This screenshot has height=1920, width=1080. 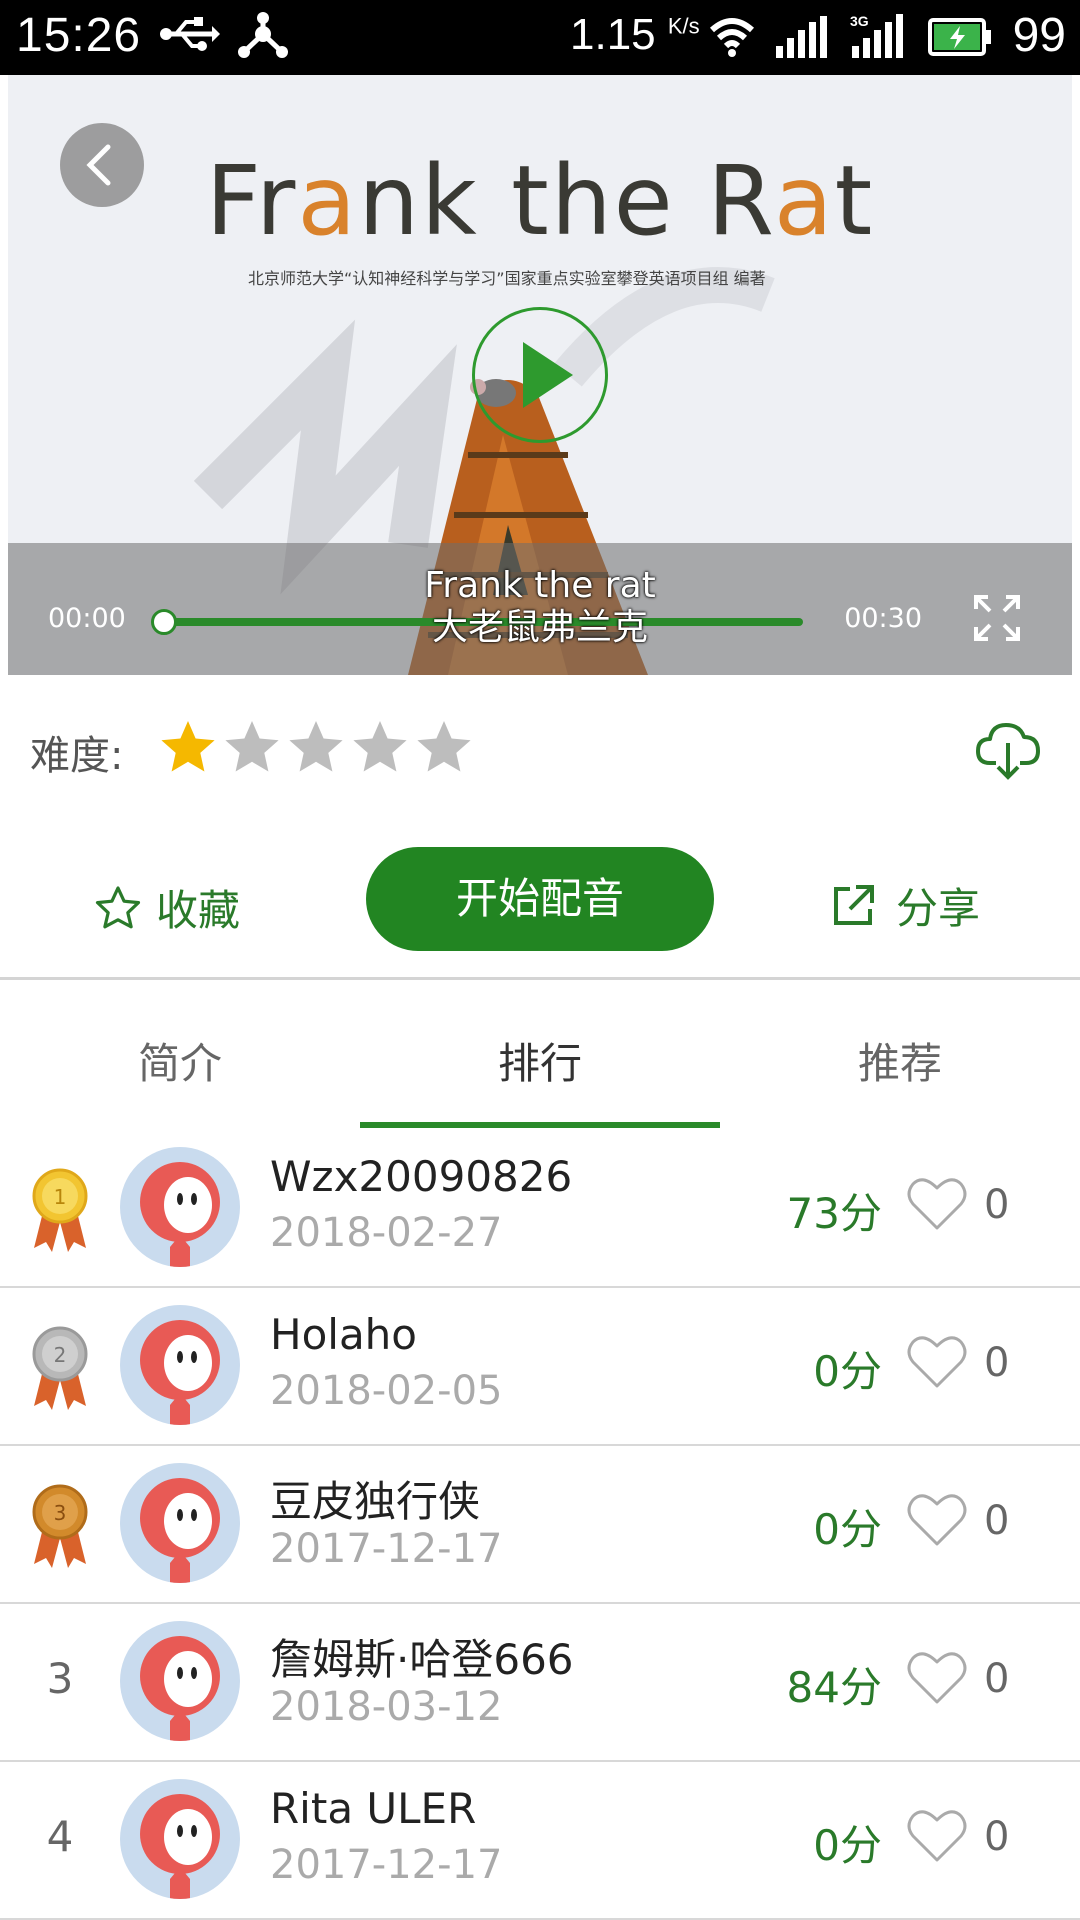 I want to click on favorite-label: 收藏, so click(x=198, y=910).